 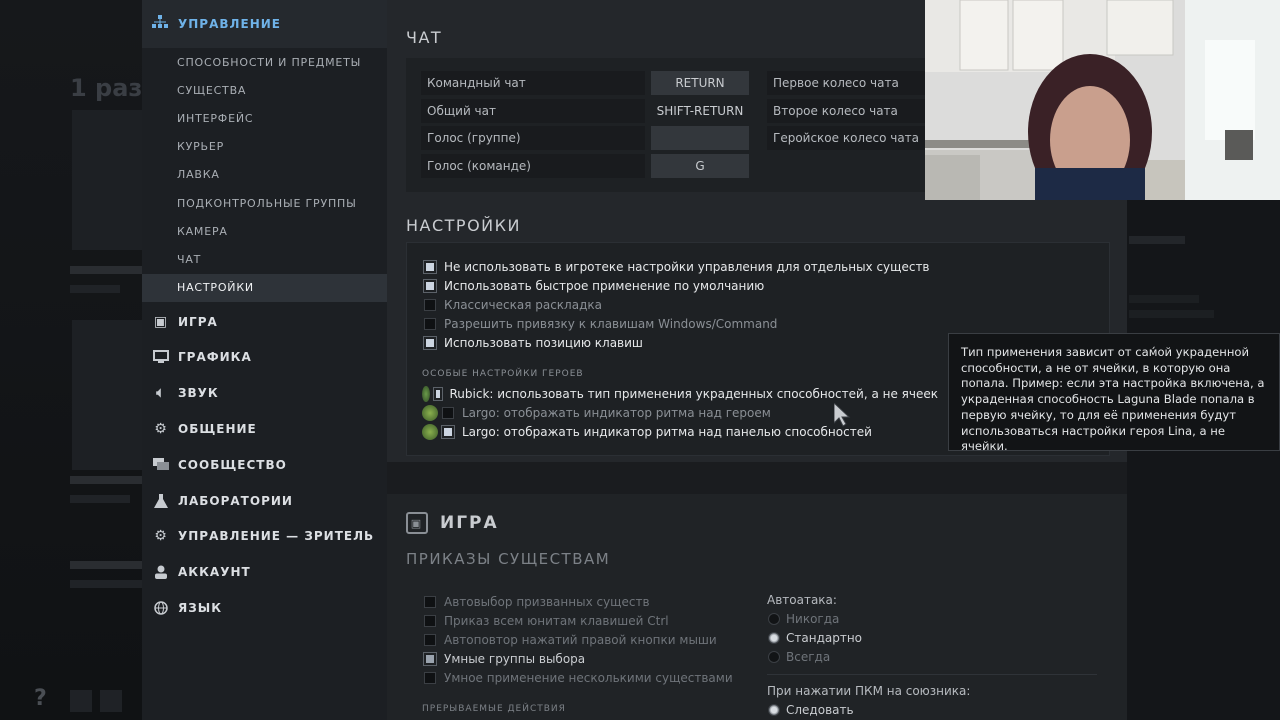 What do you see at coordinates (847, 138) in the screenshot?
I see `hero-chat-wheel: Геройское колесо чата` at bounding box center [847, 138].